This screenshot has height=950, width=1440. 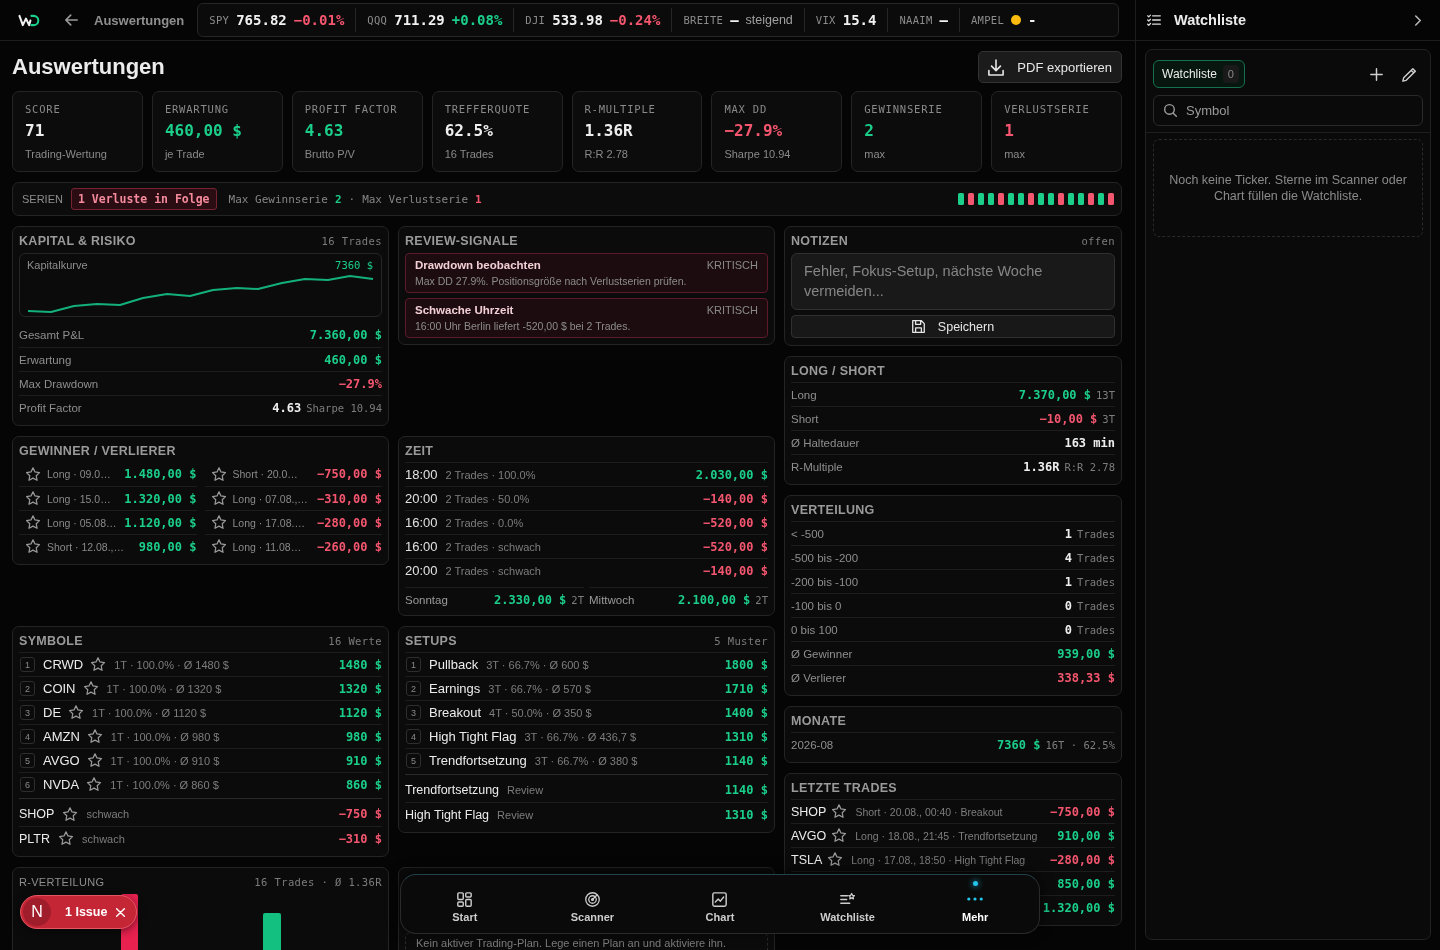 What do you see at coordinates (943, 20) in the screenshot?
I see `indicator-value: –` at bounding box center [943, 20].